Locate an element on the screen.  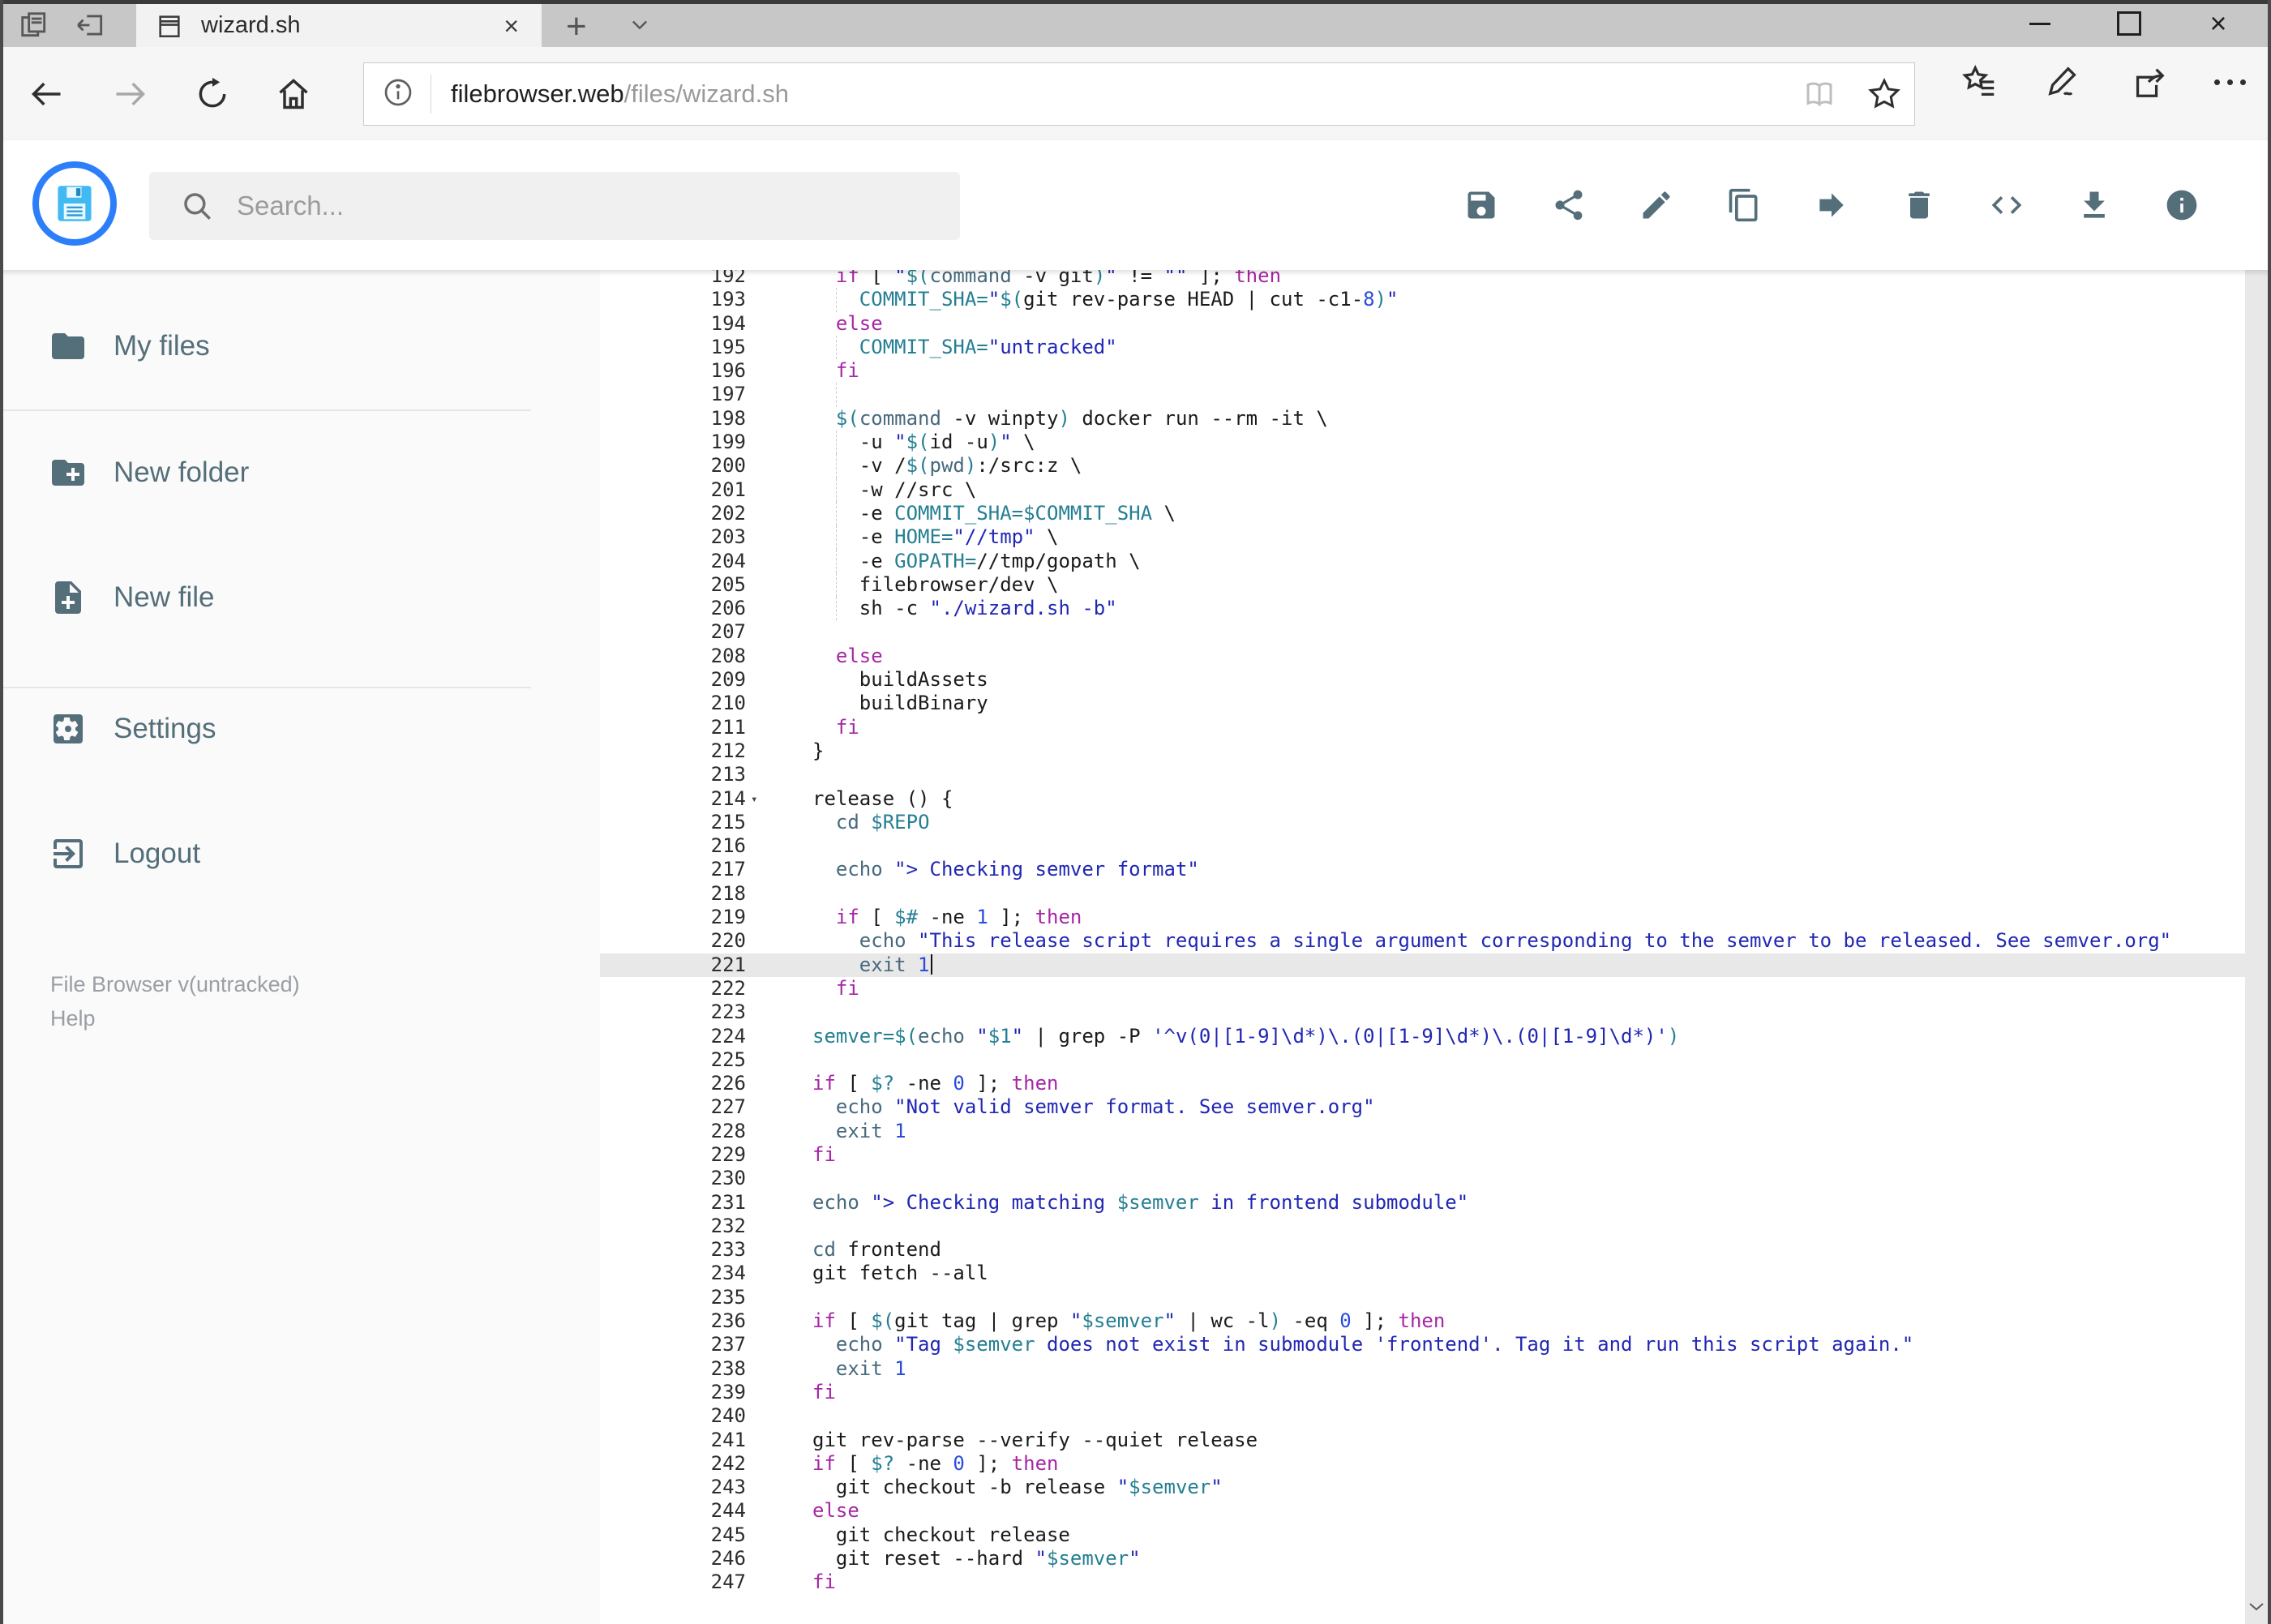
code-line: 232 is located at coordinates (1423, 1227).